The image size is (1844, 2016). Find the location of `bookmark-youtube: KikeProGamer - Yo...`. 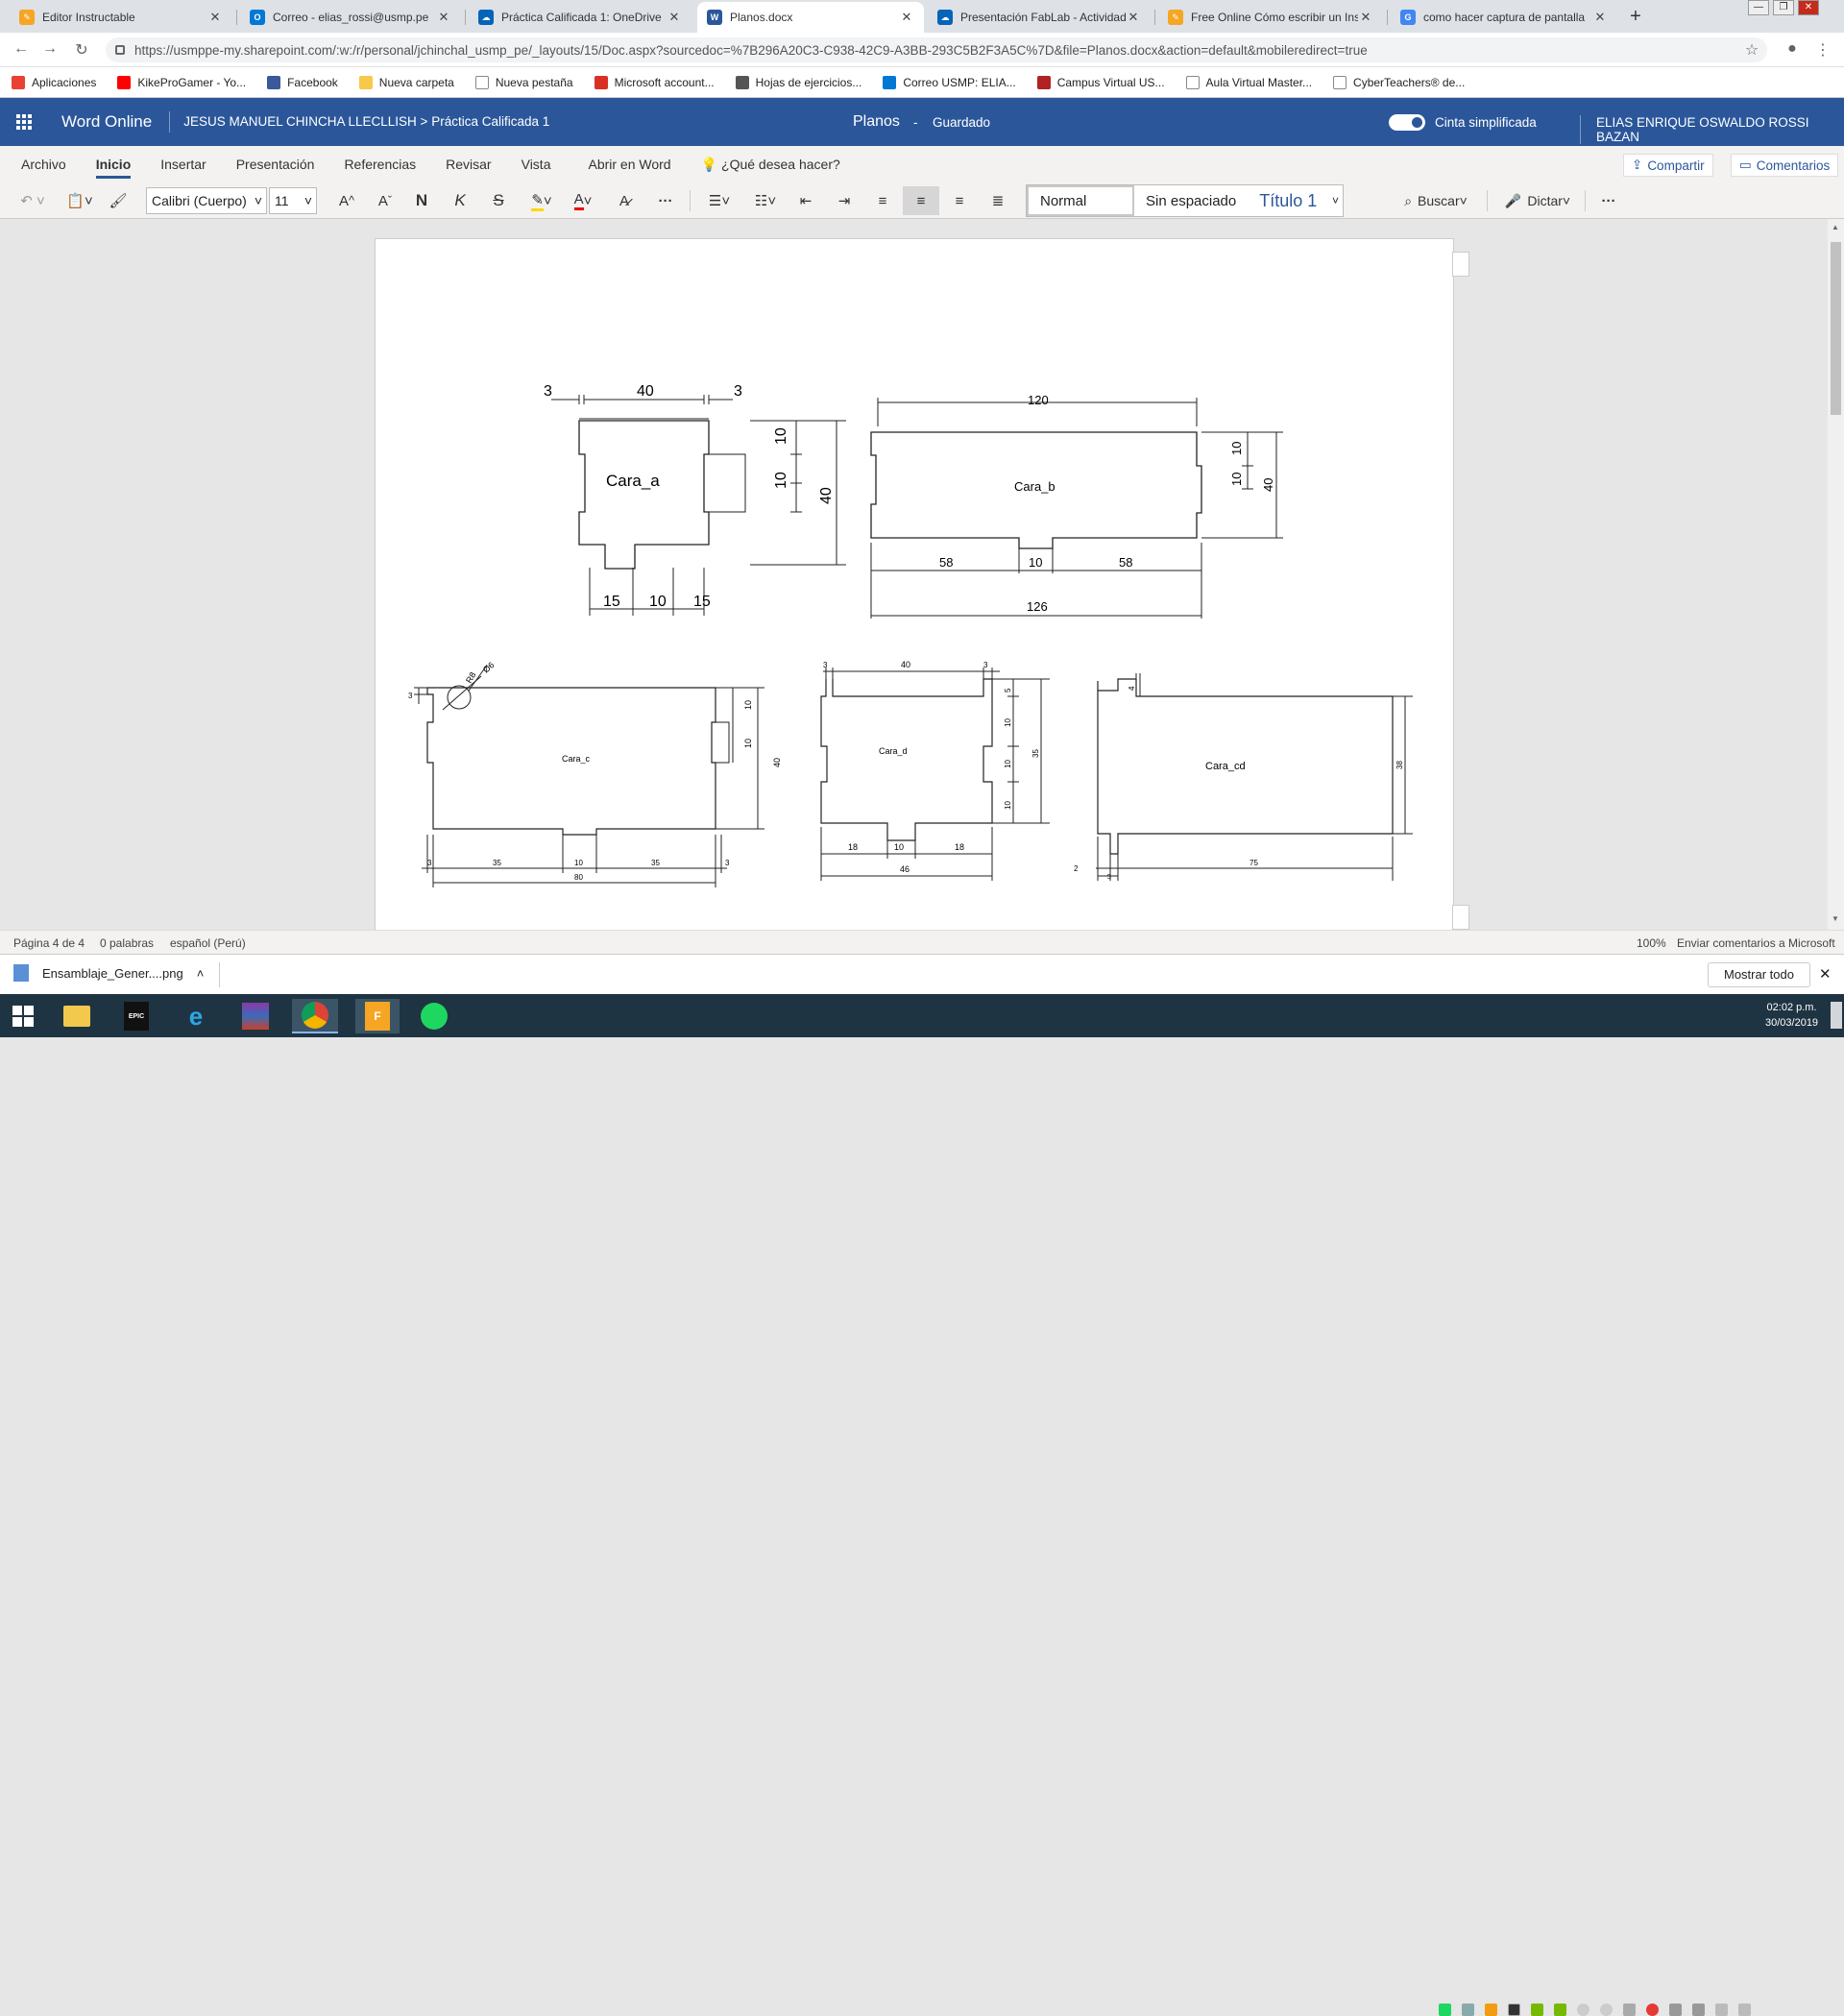

bookmark-youtube: KikeProGamer - Yo... is located at coordinates (181, 82).